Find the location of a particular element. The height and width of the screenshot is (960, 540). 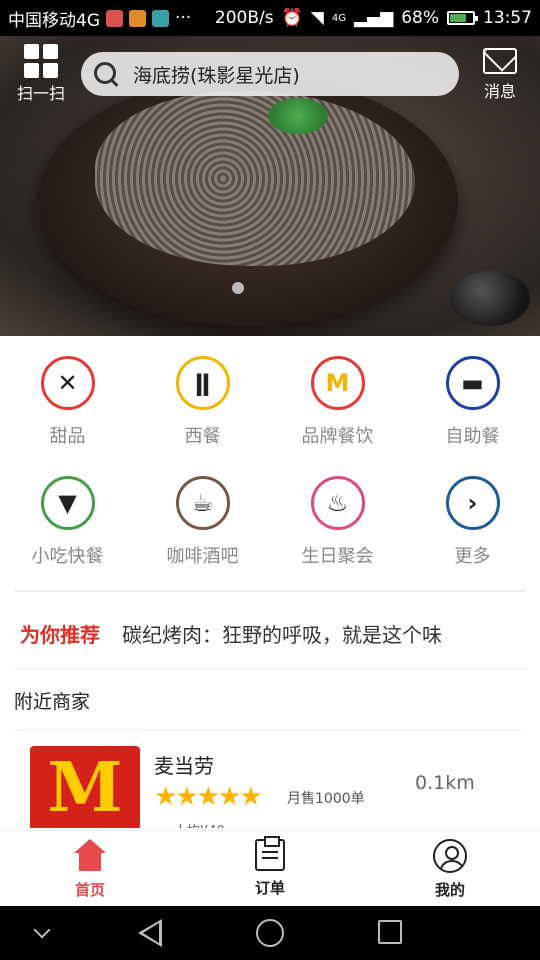

category-label: 自助餐 is located at coordinates (472, 436).